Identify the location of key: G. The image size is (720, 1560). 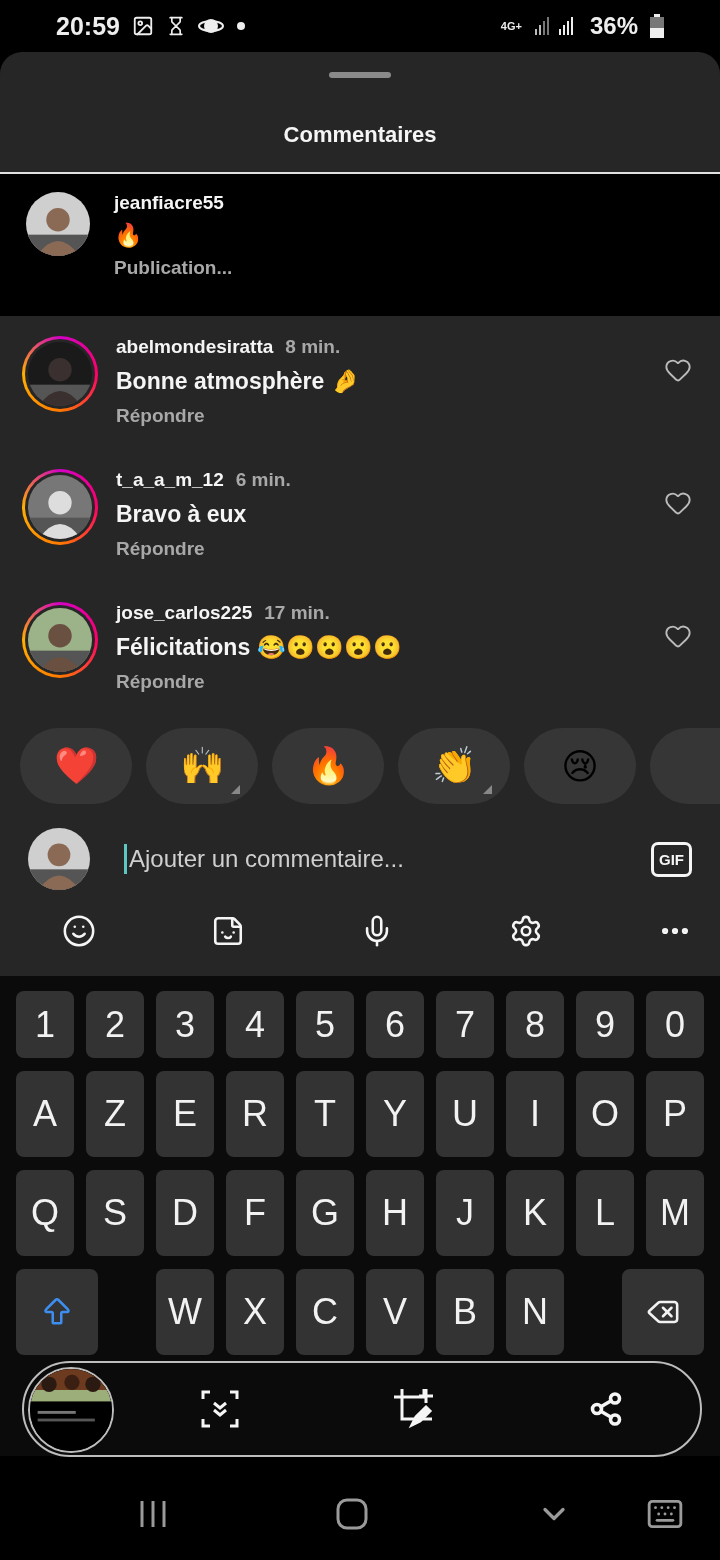
(325, 1213).